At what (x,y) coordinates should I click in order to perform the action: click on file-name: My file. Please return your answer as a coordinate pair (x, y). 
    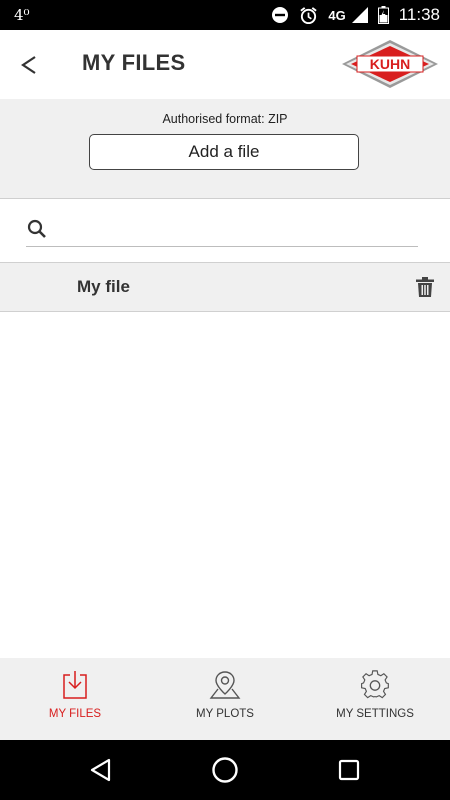
    Looking at the image, I should click on (103, 286).